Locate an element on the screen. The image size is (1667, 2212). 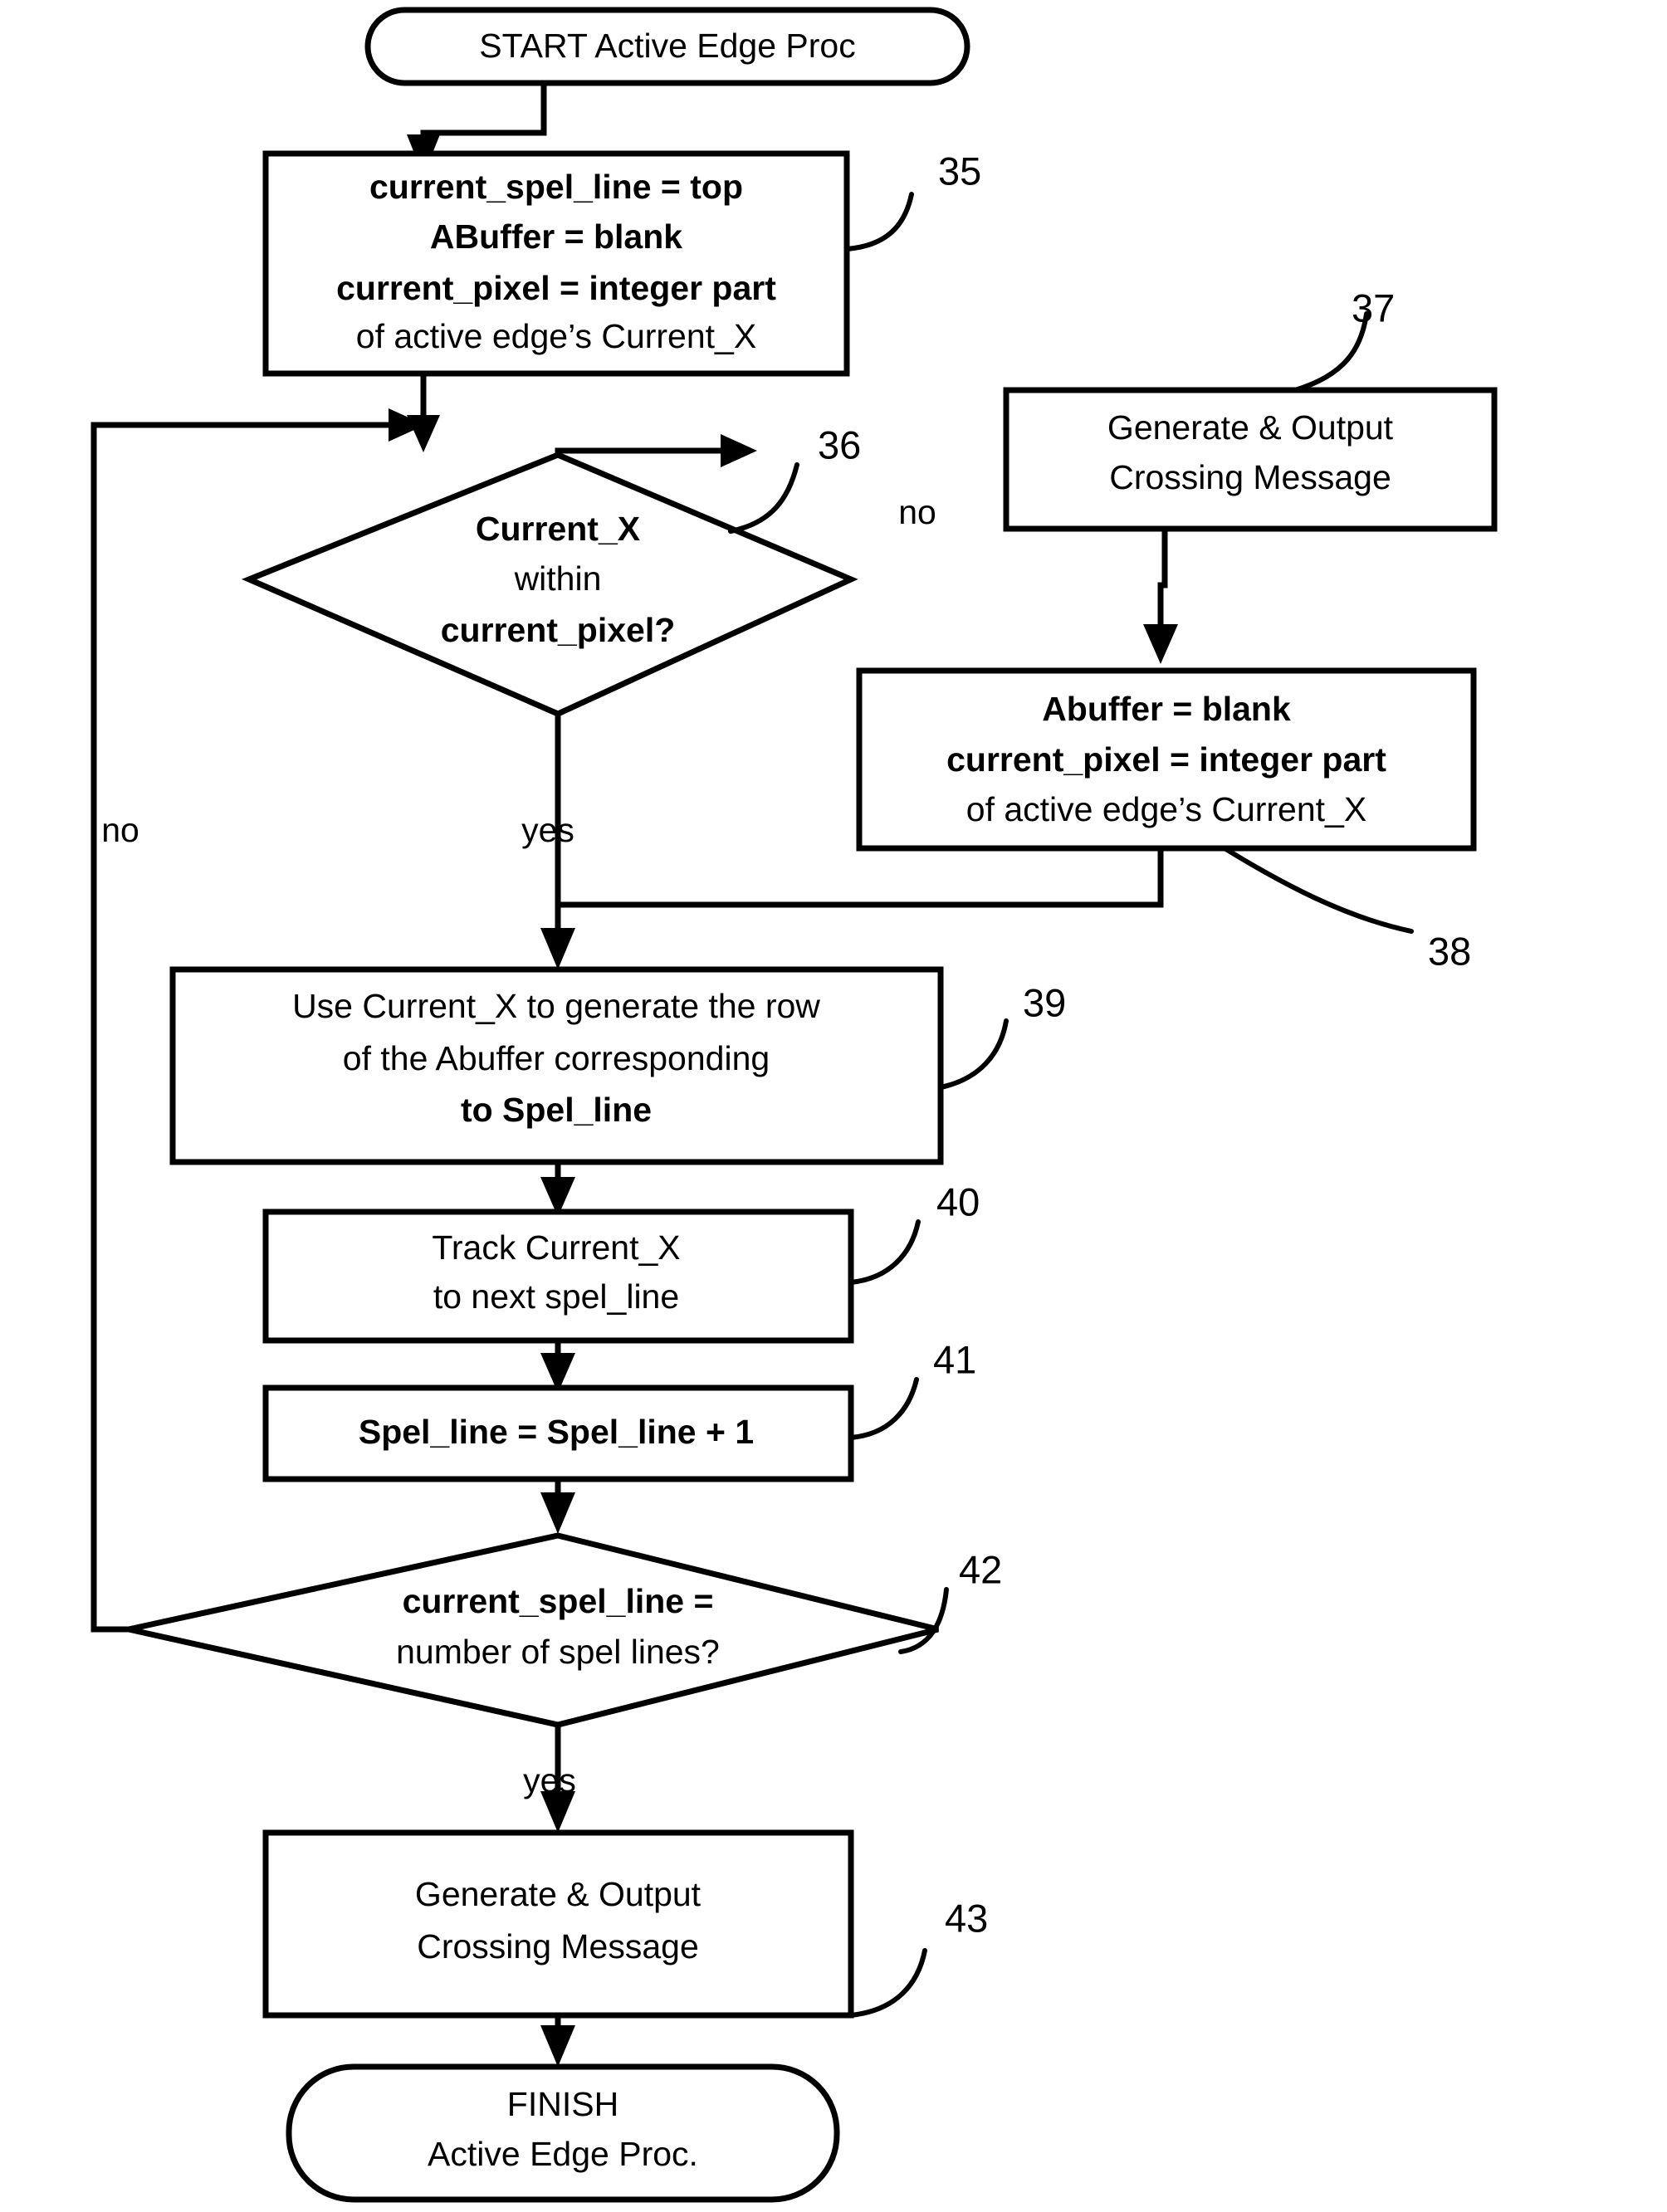
node-42-line2: number of spel lines? is located at coordinates (558, 1652).